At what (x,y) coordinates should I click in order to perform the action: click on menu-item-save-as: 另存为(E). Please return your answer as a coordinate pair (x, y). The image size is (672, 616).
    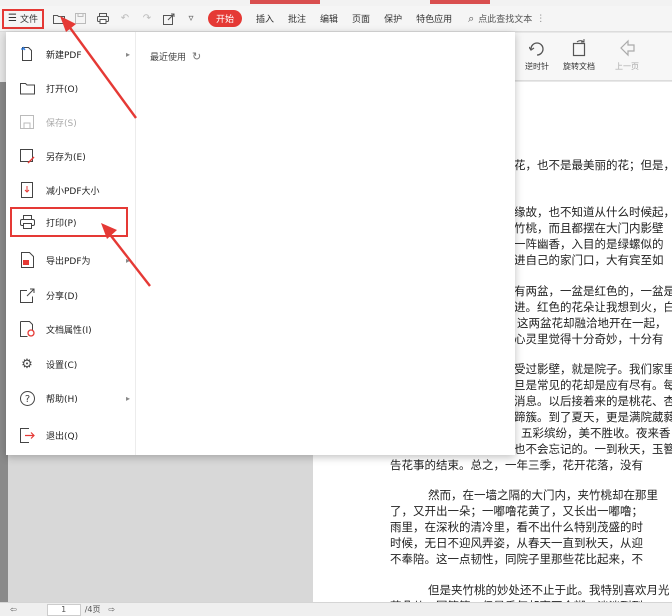
    Looking at the image, I should click on (71, 156).